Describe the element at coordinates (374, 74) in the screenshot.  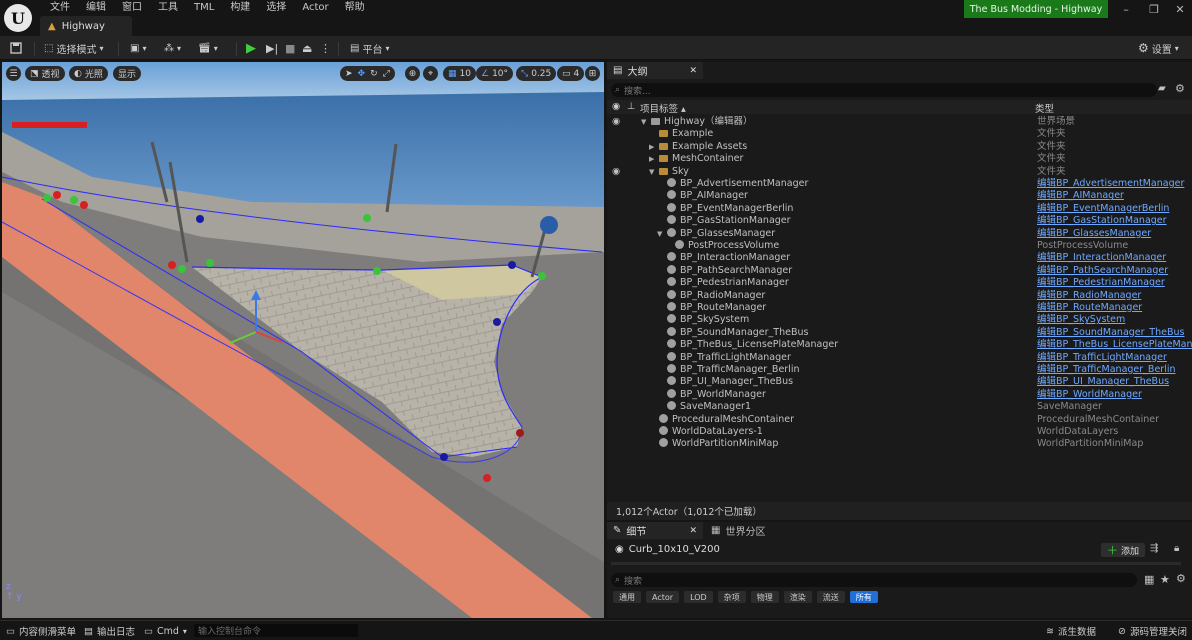
I see `rotate-icon: ↻` at that location.